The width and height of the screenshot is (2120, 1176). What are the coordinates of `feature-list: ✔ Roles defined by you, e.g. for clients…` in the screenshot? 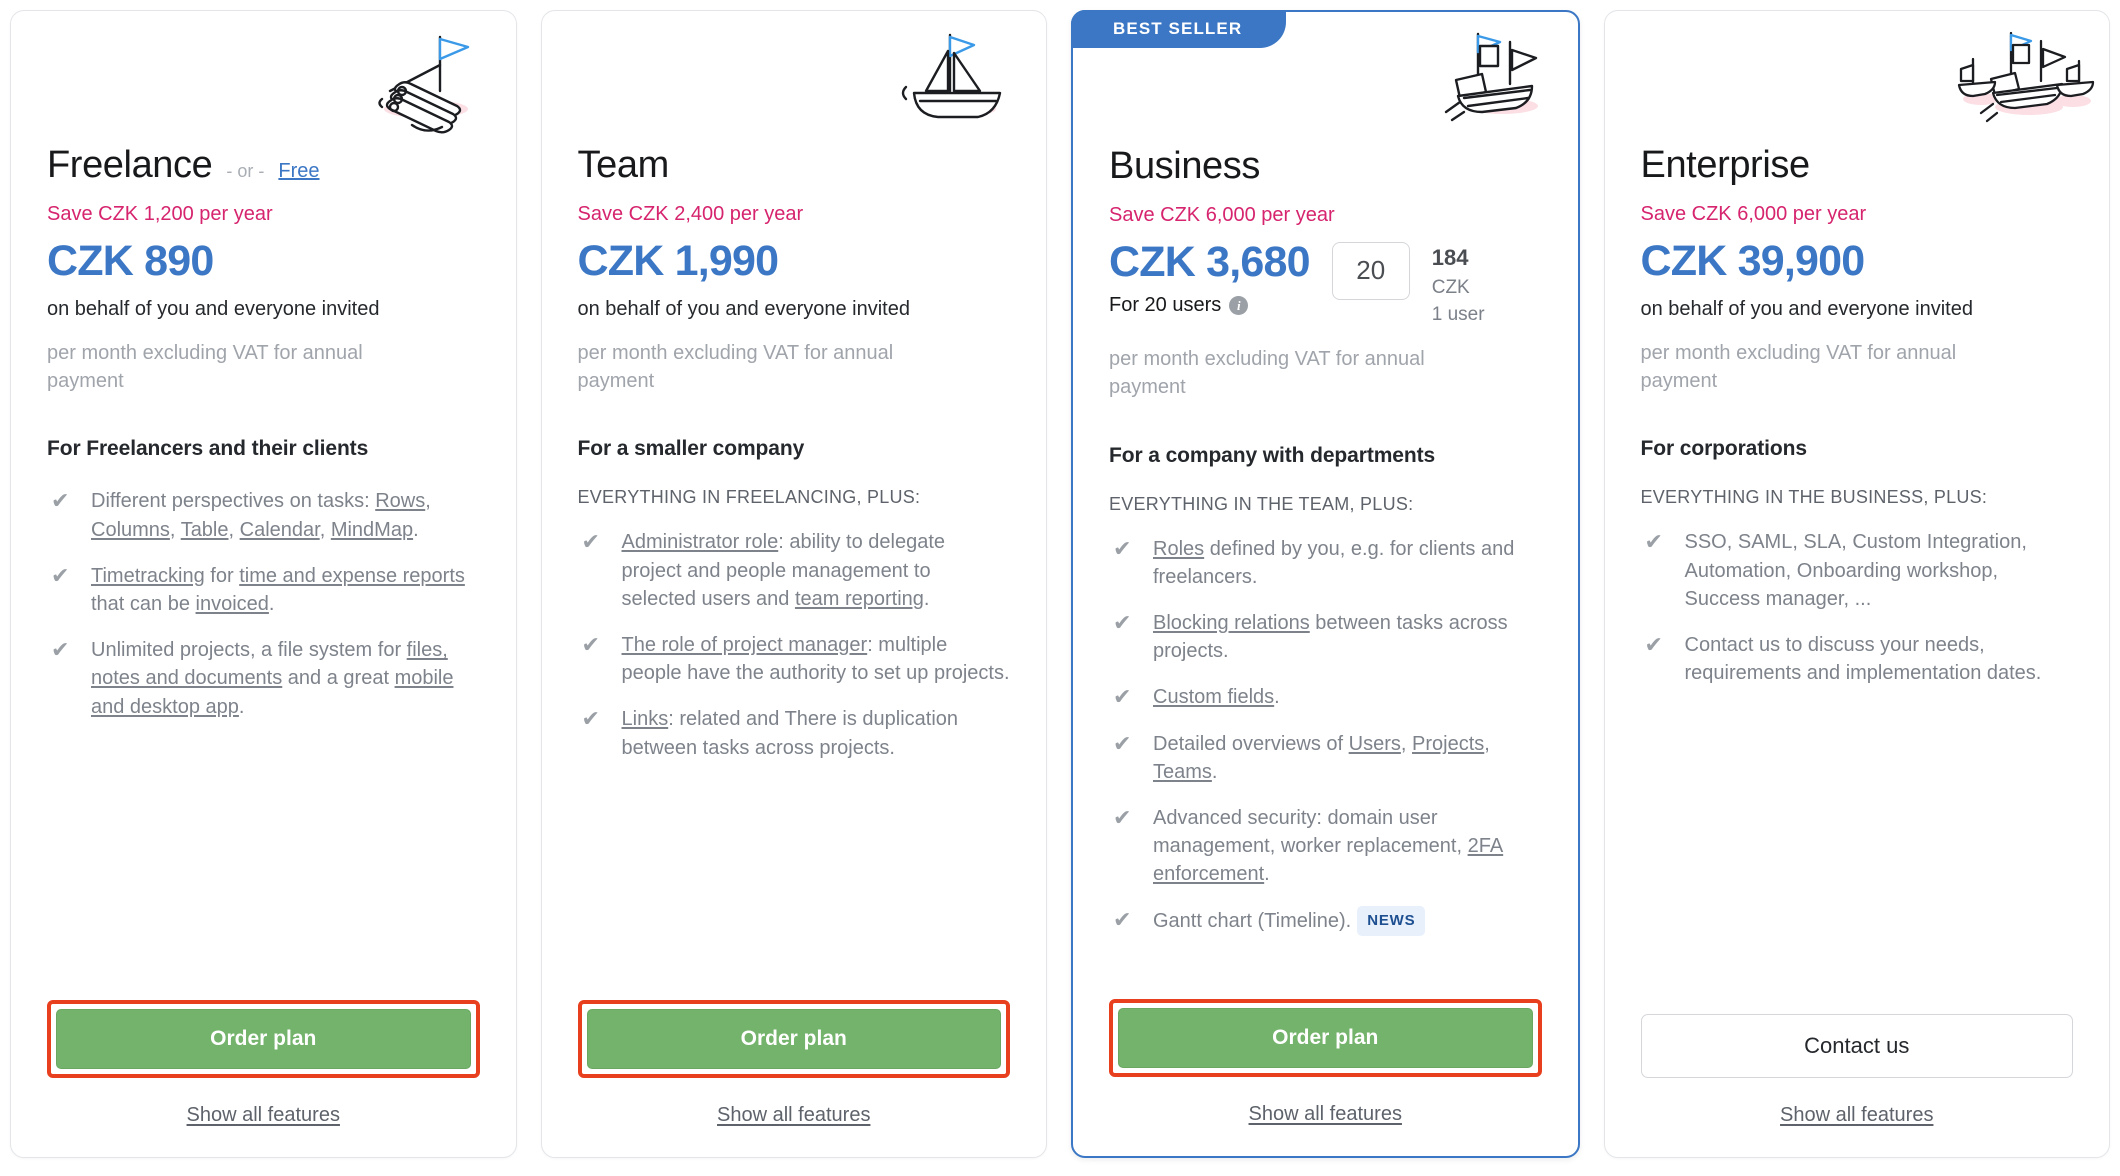 It's located at (1325, 735).